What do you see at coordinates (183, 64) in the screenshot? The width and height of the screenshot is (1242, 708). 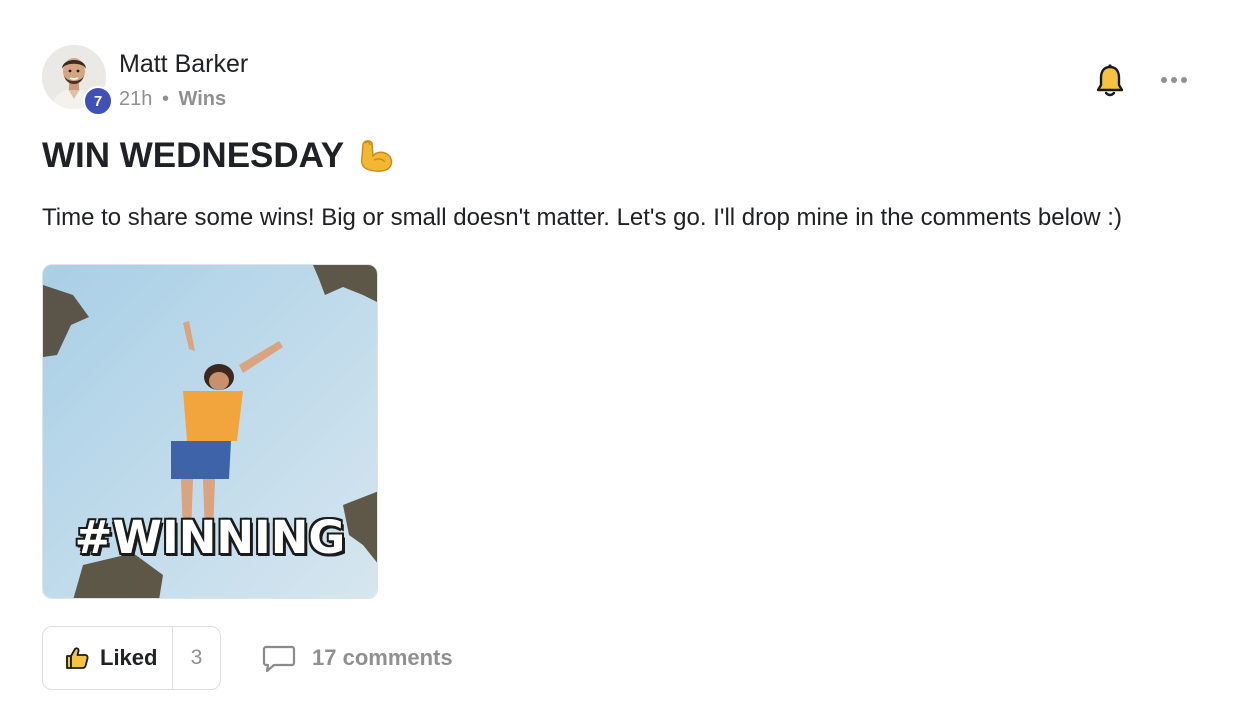 I see `author-name: Matt Barker` at bounding box center [183, 64].